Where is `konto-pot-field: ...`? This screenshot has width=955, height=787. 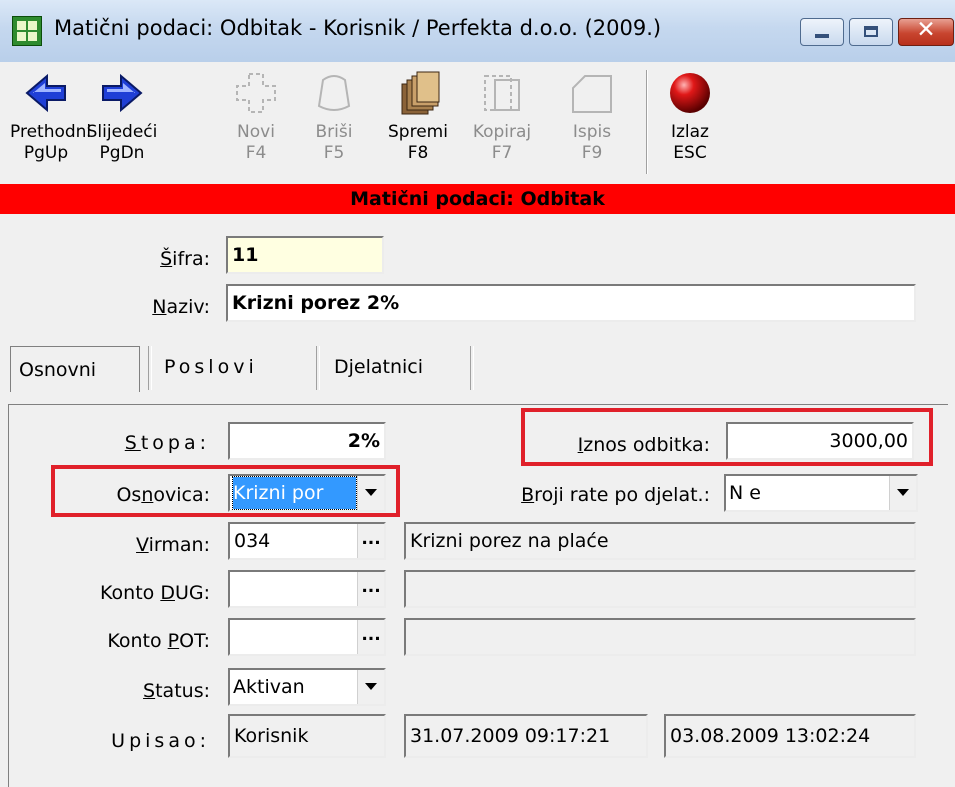 konto-pot-field: ... is located at coordinates (307, 637).